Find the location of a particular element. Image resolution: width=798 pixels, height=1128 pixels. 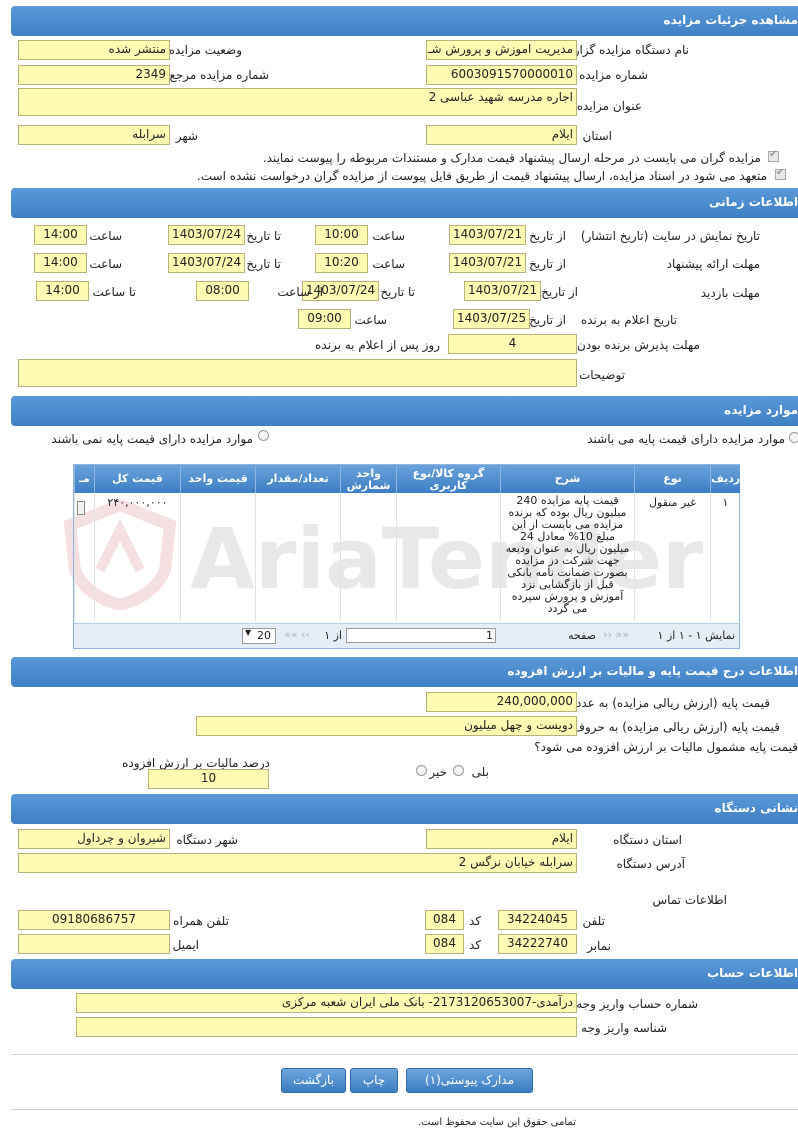

col-more-header: مـ is located at coordinates (84, 479).